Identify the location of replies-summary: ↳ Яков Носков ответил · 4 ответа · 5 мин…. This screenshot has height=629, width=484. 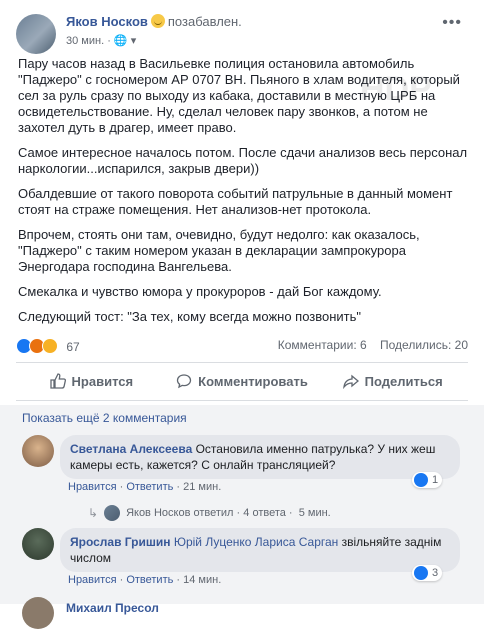
(209, 513).